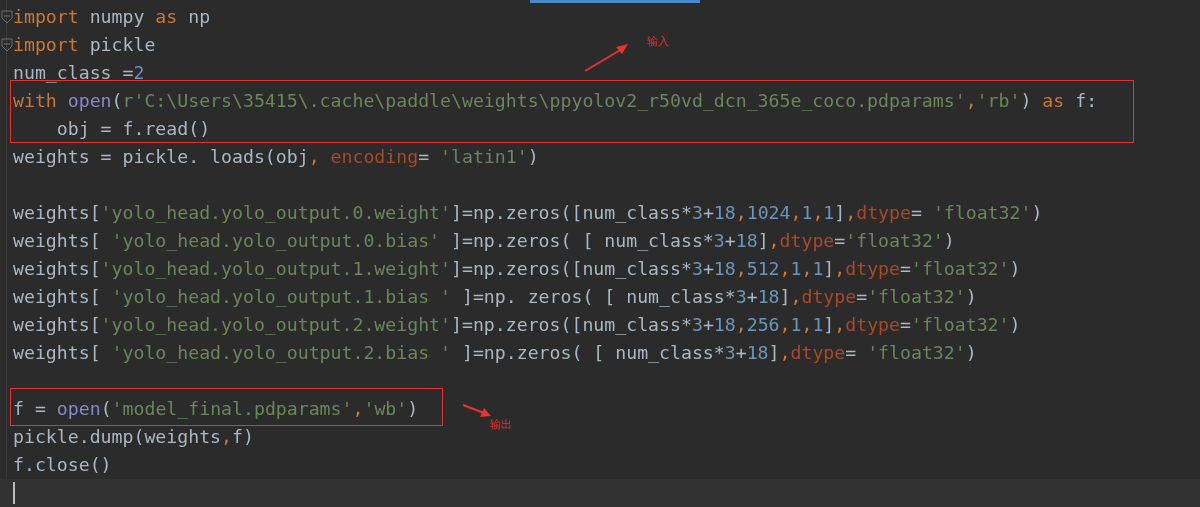 This screenshot has height=507, width=1200. I want to click on code-line: weights['yolo_head.yolo_output.2.weight']=np.zeros([num_class*3+18,256,1,1],dtype='float32'), so click(517, 324).